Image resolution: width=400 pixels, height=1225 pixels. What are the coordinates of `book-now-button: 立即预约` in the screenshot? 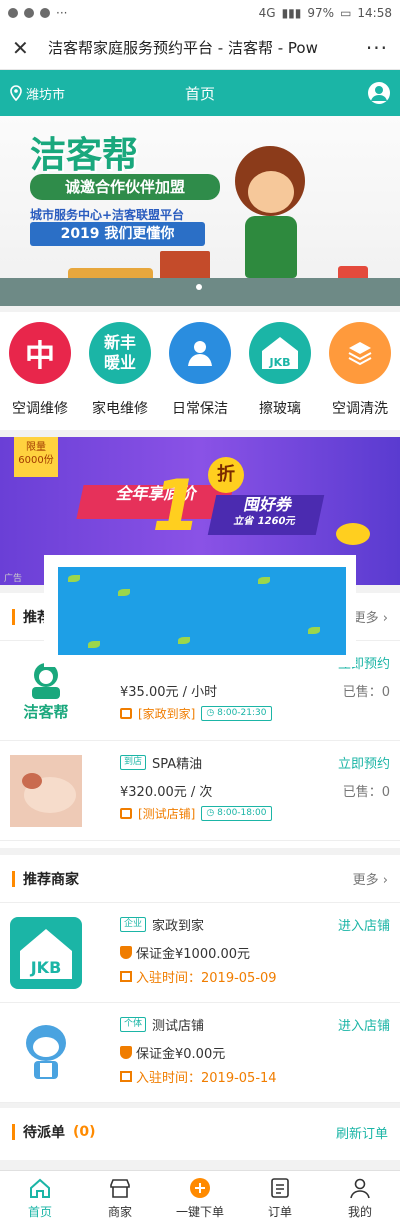 It's located at (364, 762).